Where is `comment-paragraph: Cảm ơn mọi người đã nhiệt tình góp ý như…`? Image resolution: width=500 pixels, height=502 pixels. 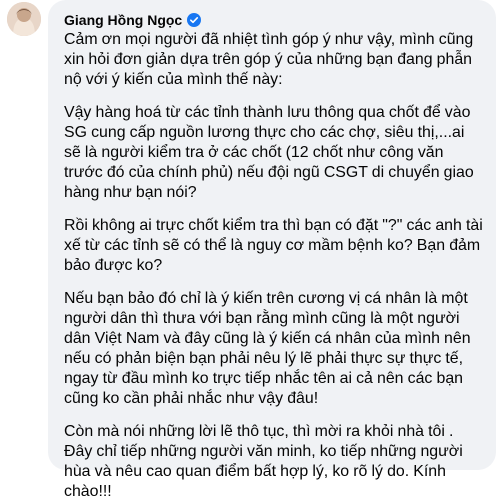 comment-paragraph: Cảm ơn mọi người đã nhiệt tình góp ý như… is located at coordinates (269, 59).